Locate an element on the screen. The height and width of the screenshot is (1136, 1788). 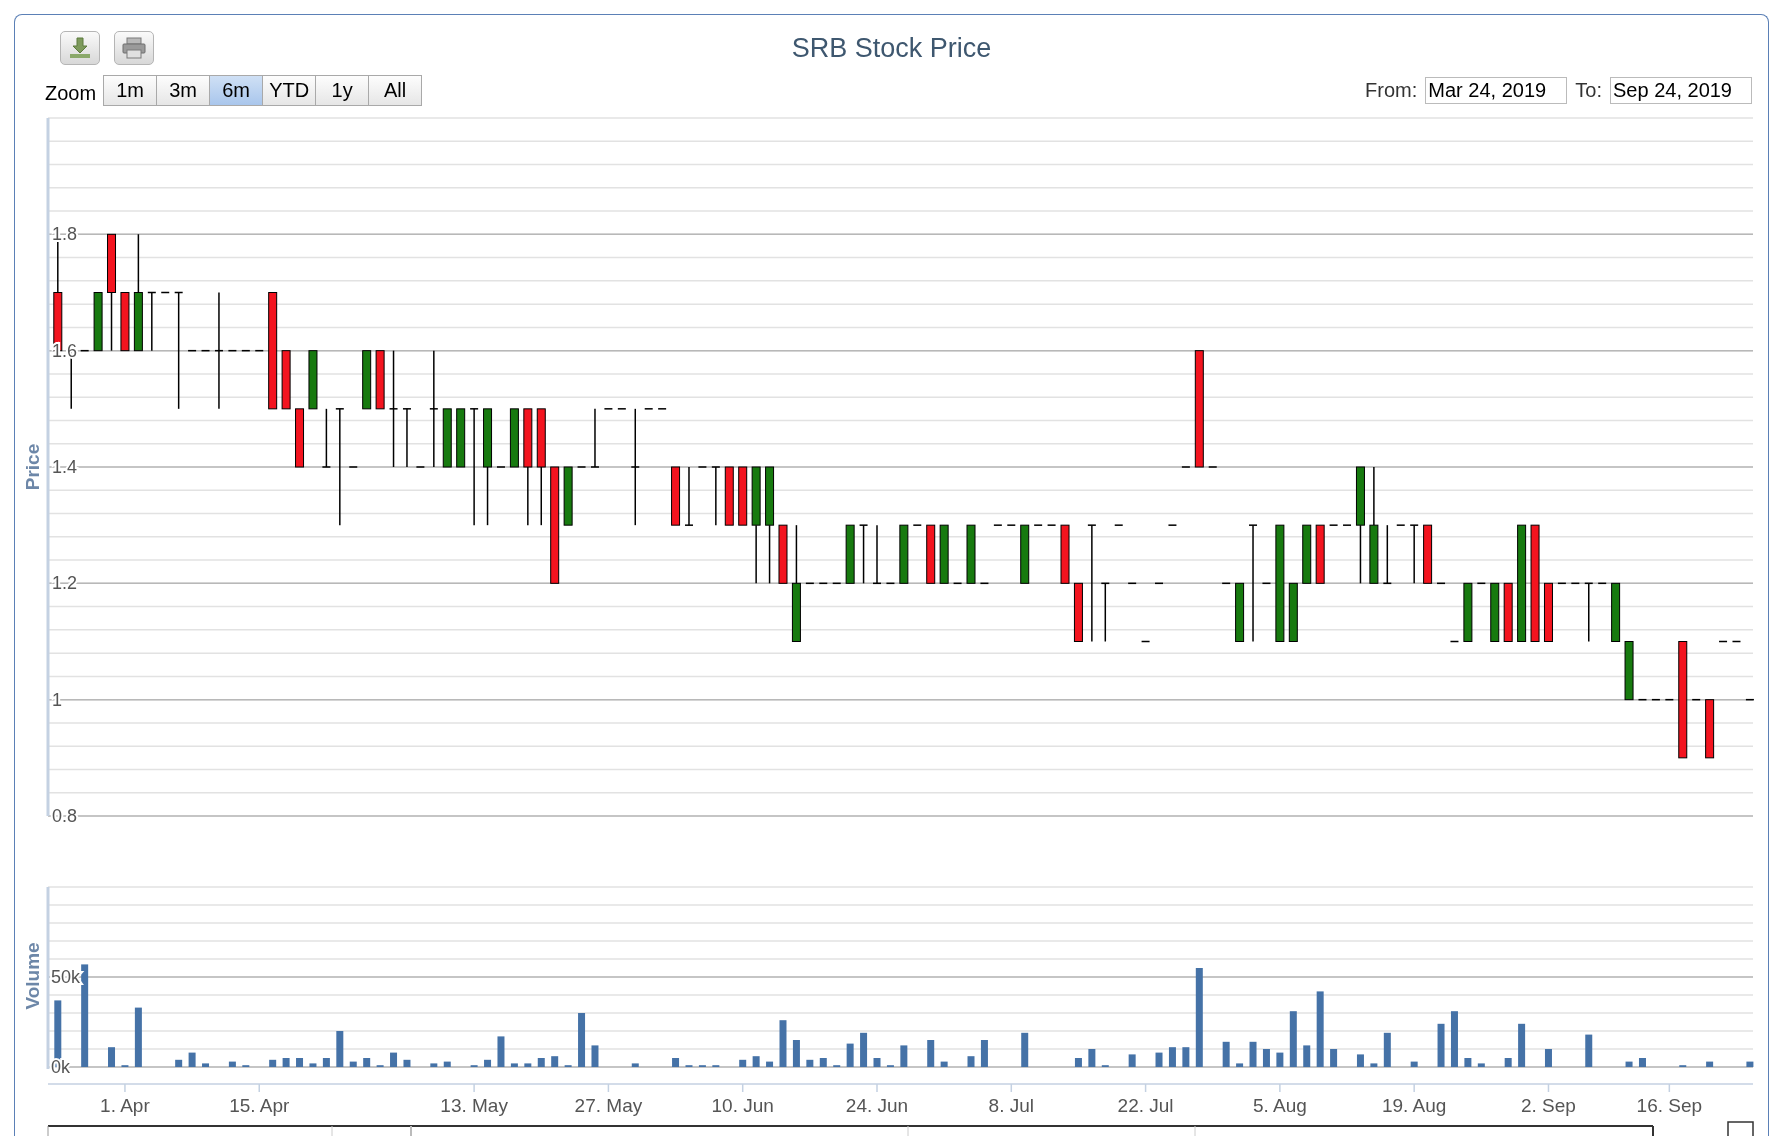
range-button: 1m is located at coordinates (130, 90).